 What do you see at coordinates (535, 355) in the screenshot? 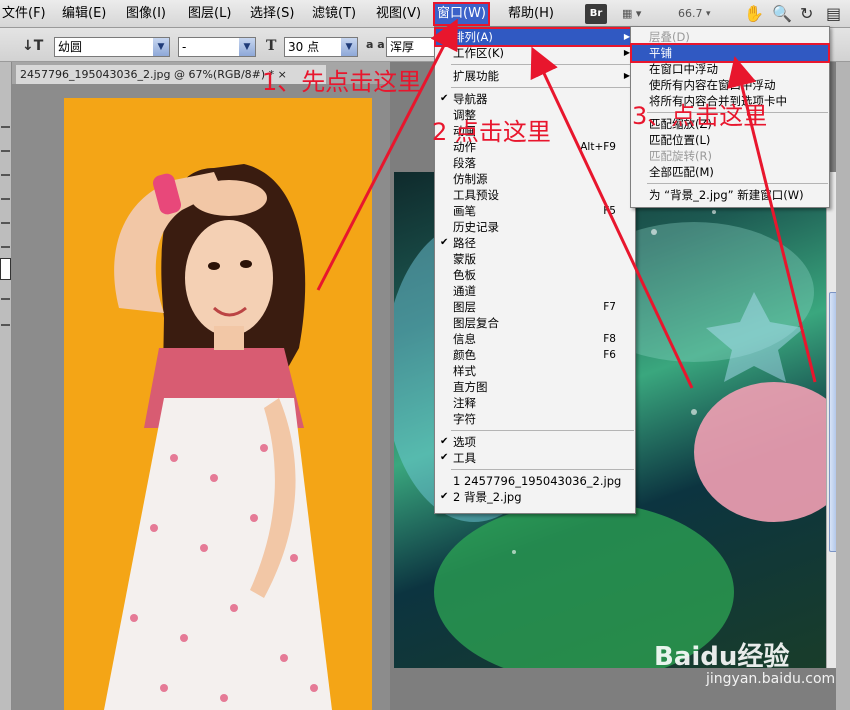
I see `window-menu-item: 颜色 F6` at bounding box center [535, 355].